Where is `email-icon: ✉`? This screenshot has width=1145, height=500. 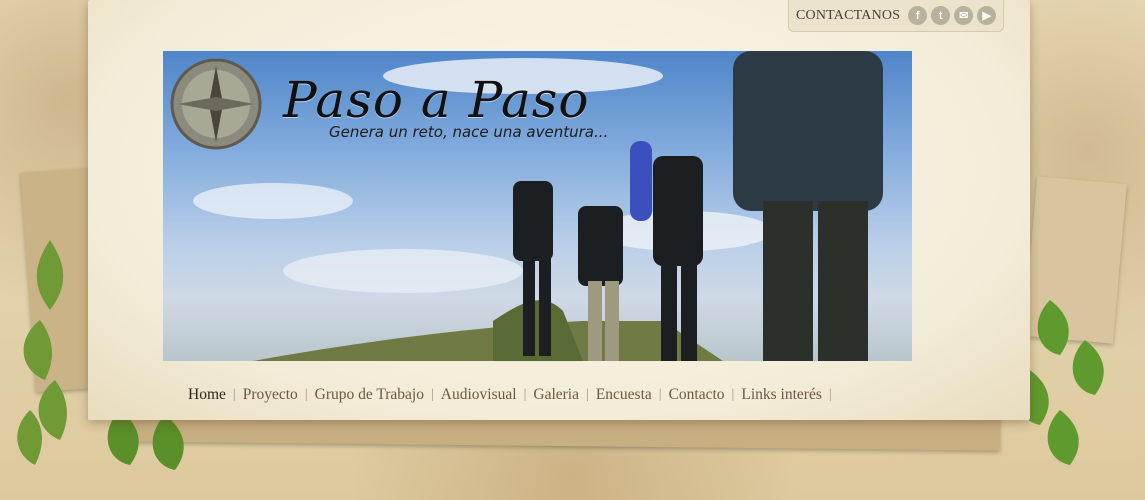 email-icon: ✉ is located at coordinates (964, 15).